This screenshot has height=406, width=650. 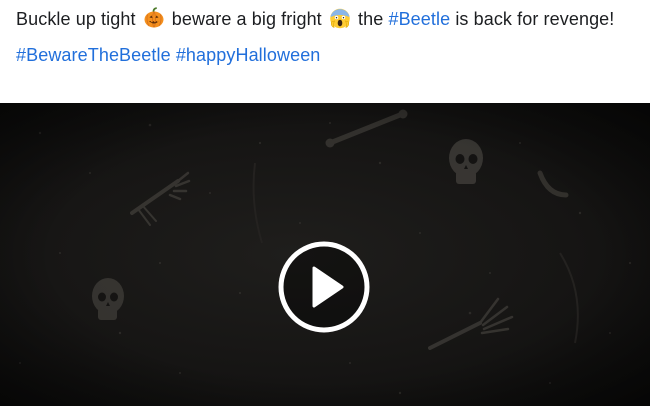 What do you see at coordinates (76, 19) in the screenshot?
I see `caption-text-1: Buckle up tight` at bounding box center [76, 19].